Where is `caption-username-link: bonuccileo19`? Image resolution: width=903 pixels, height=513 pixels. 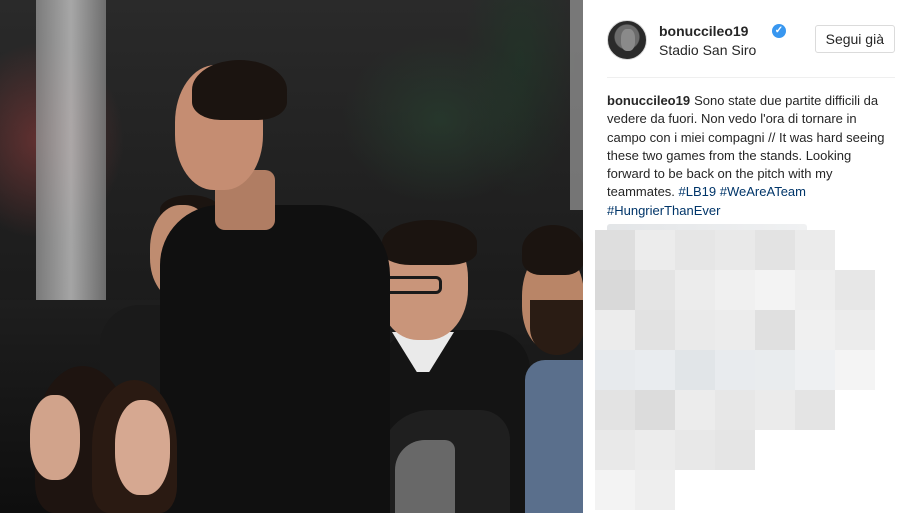 caption-username-link: bonuccileo19 is located at coordinates (648, 100).